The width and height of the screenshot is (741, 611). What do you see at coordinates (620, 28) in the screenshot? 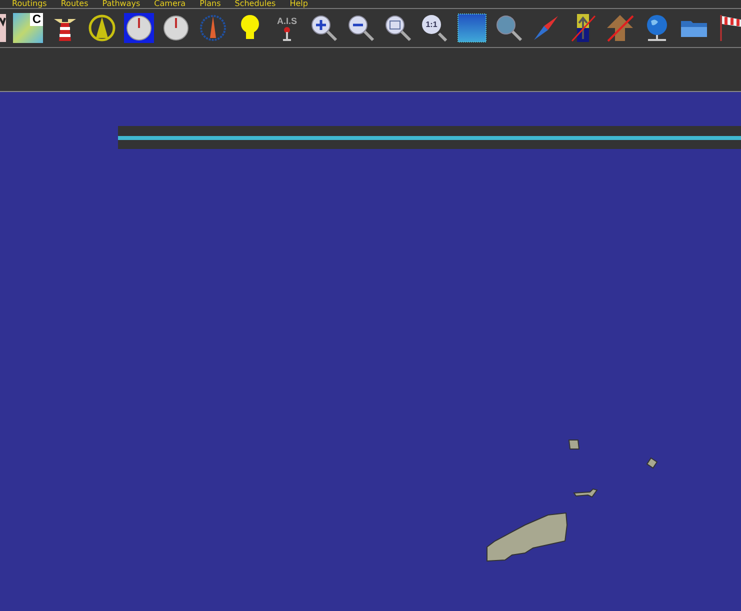
I see `crossed-arrow-icon` at bounding box center [620, 28].